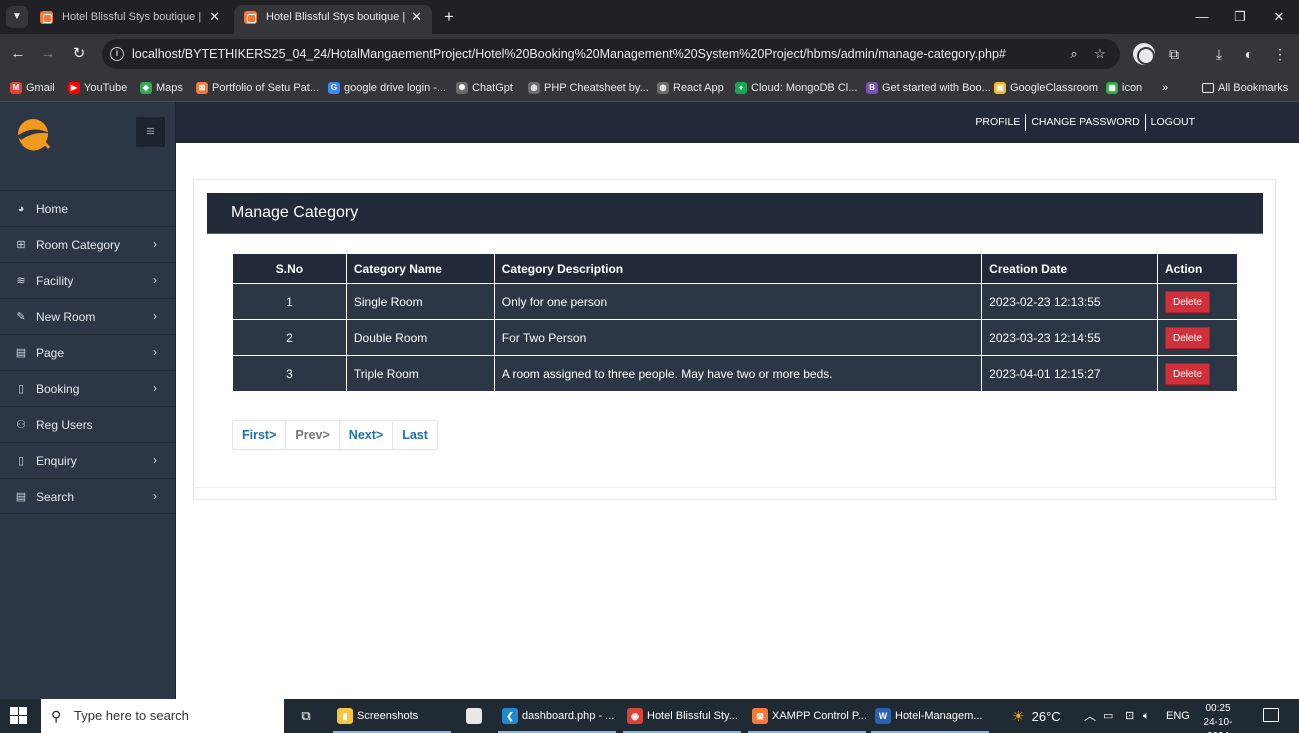 The height and width of the screenshot is (733, 1299). Describe the element at coordinates (698, 88) in the screenshot. I see `bookmark-label: React App` at that location.